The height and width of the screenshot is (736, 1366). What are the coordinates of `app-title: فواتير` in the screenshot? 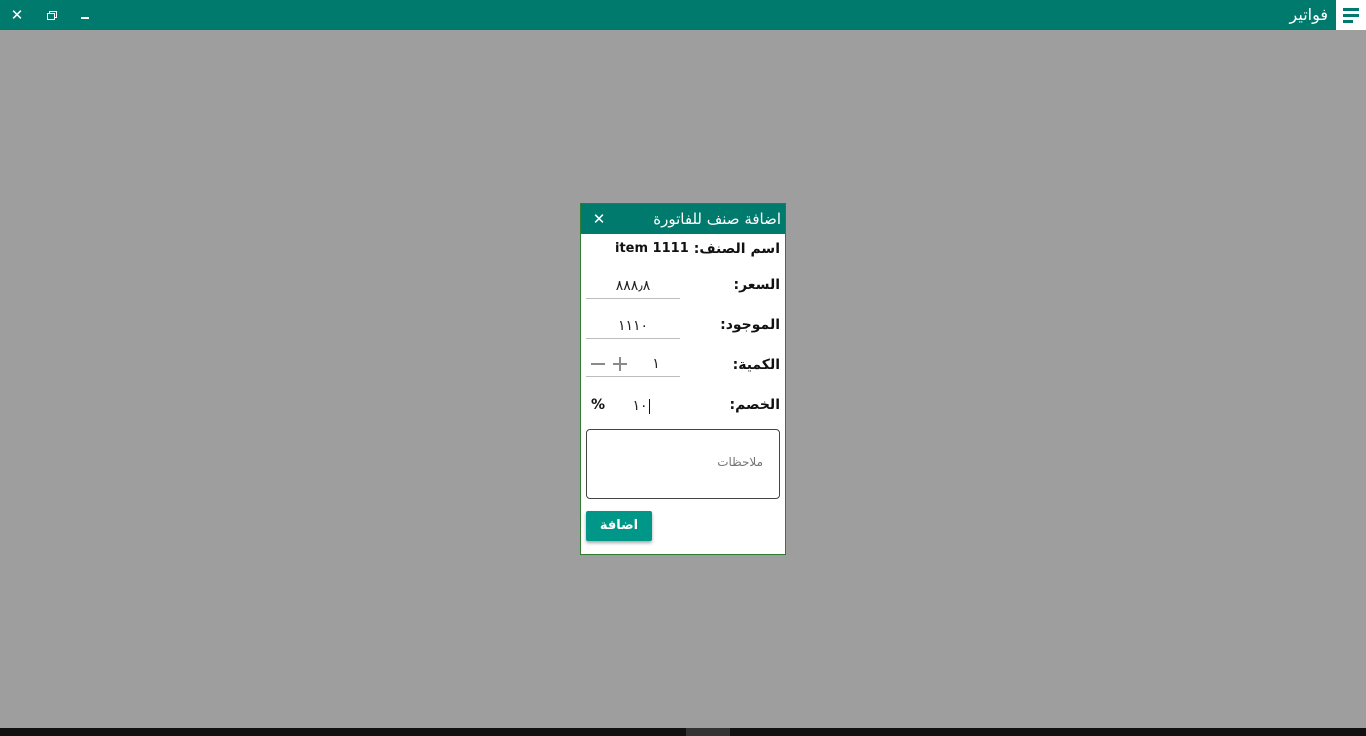 It's located at (1308, 14).